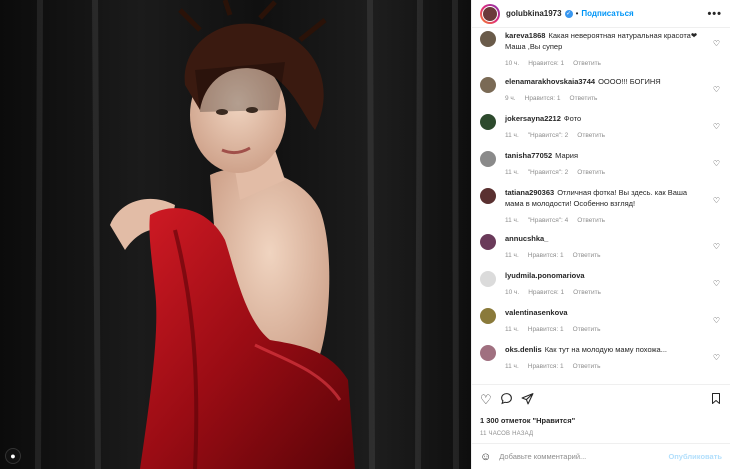 This screenshot has width=730, height=469. What do you see at coordinates (695, 456) in the screenshot?
I see `publish-button: Опубликовать` at bounding box center [695, 456].